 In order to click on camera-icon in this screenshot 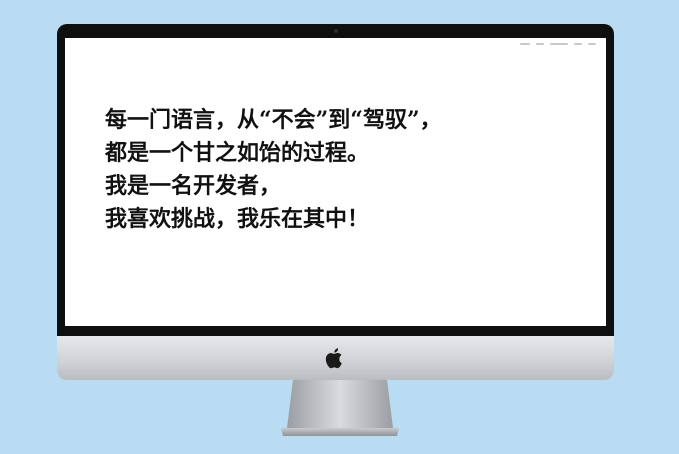, I will do `click(336, 31)`.